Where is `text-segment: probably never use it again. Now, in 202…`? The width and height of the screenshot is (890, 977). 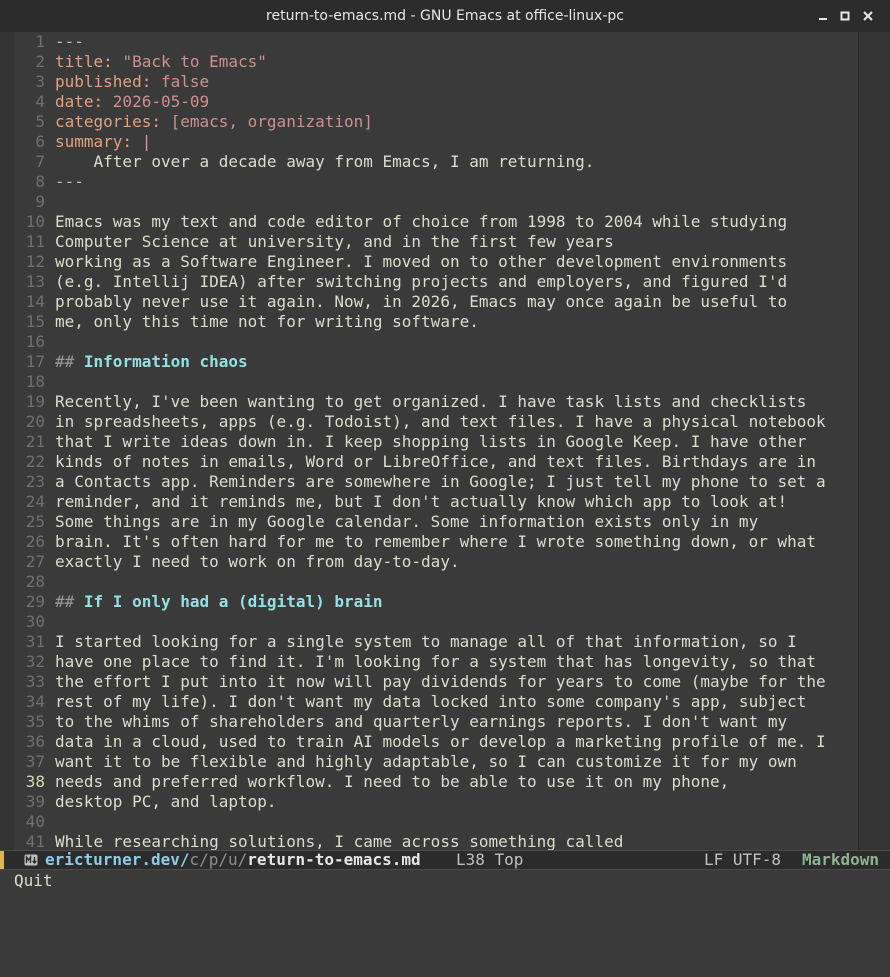 text-segment: probably never use it again. Now, in 202… is located at coordinates (421, 301).